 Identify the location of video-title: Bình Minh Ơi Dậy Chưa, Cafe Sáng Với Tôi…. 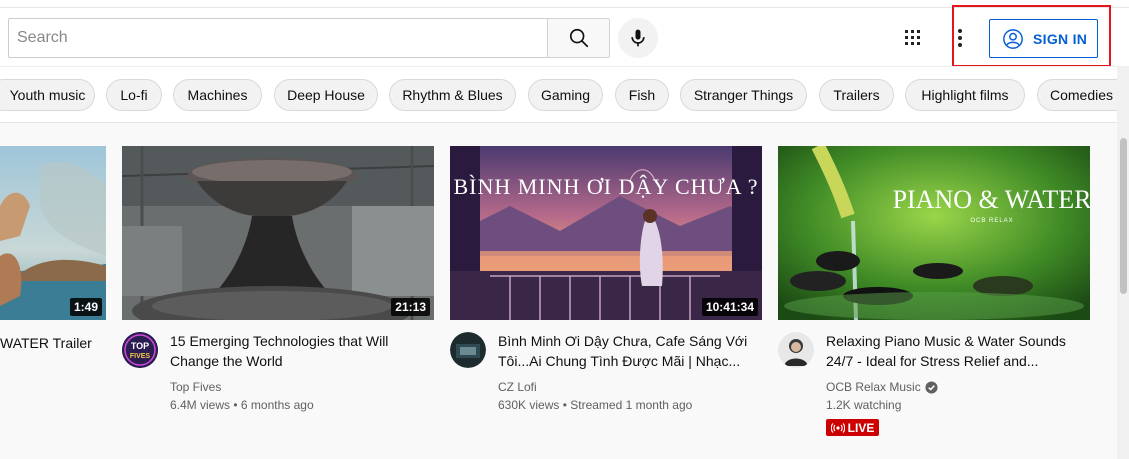
(628, 351).